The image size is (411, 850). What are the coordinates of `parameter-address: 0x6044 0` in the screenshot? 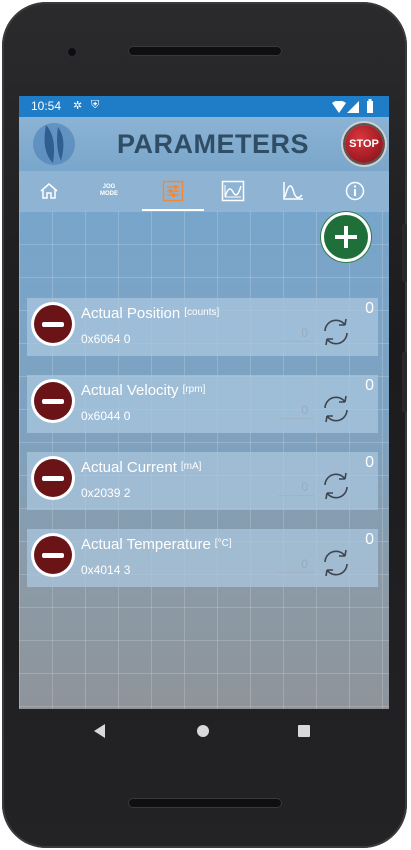 It's located at (106, 416).